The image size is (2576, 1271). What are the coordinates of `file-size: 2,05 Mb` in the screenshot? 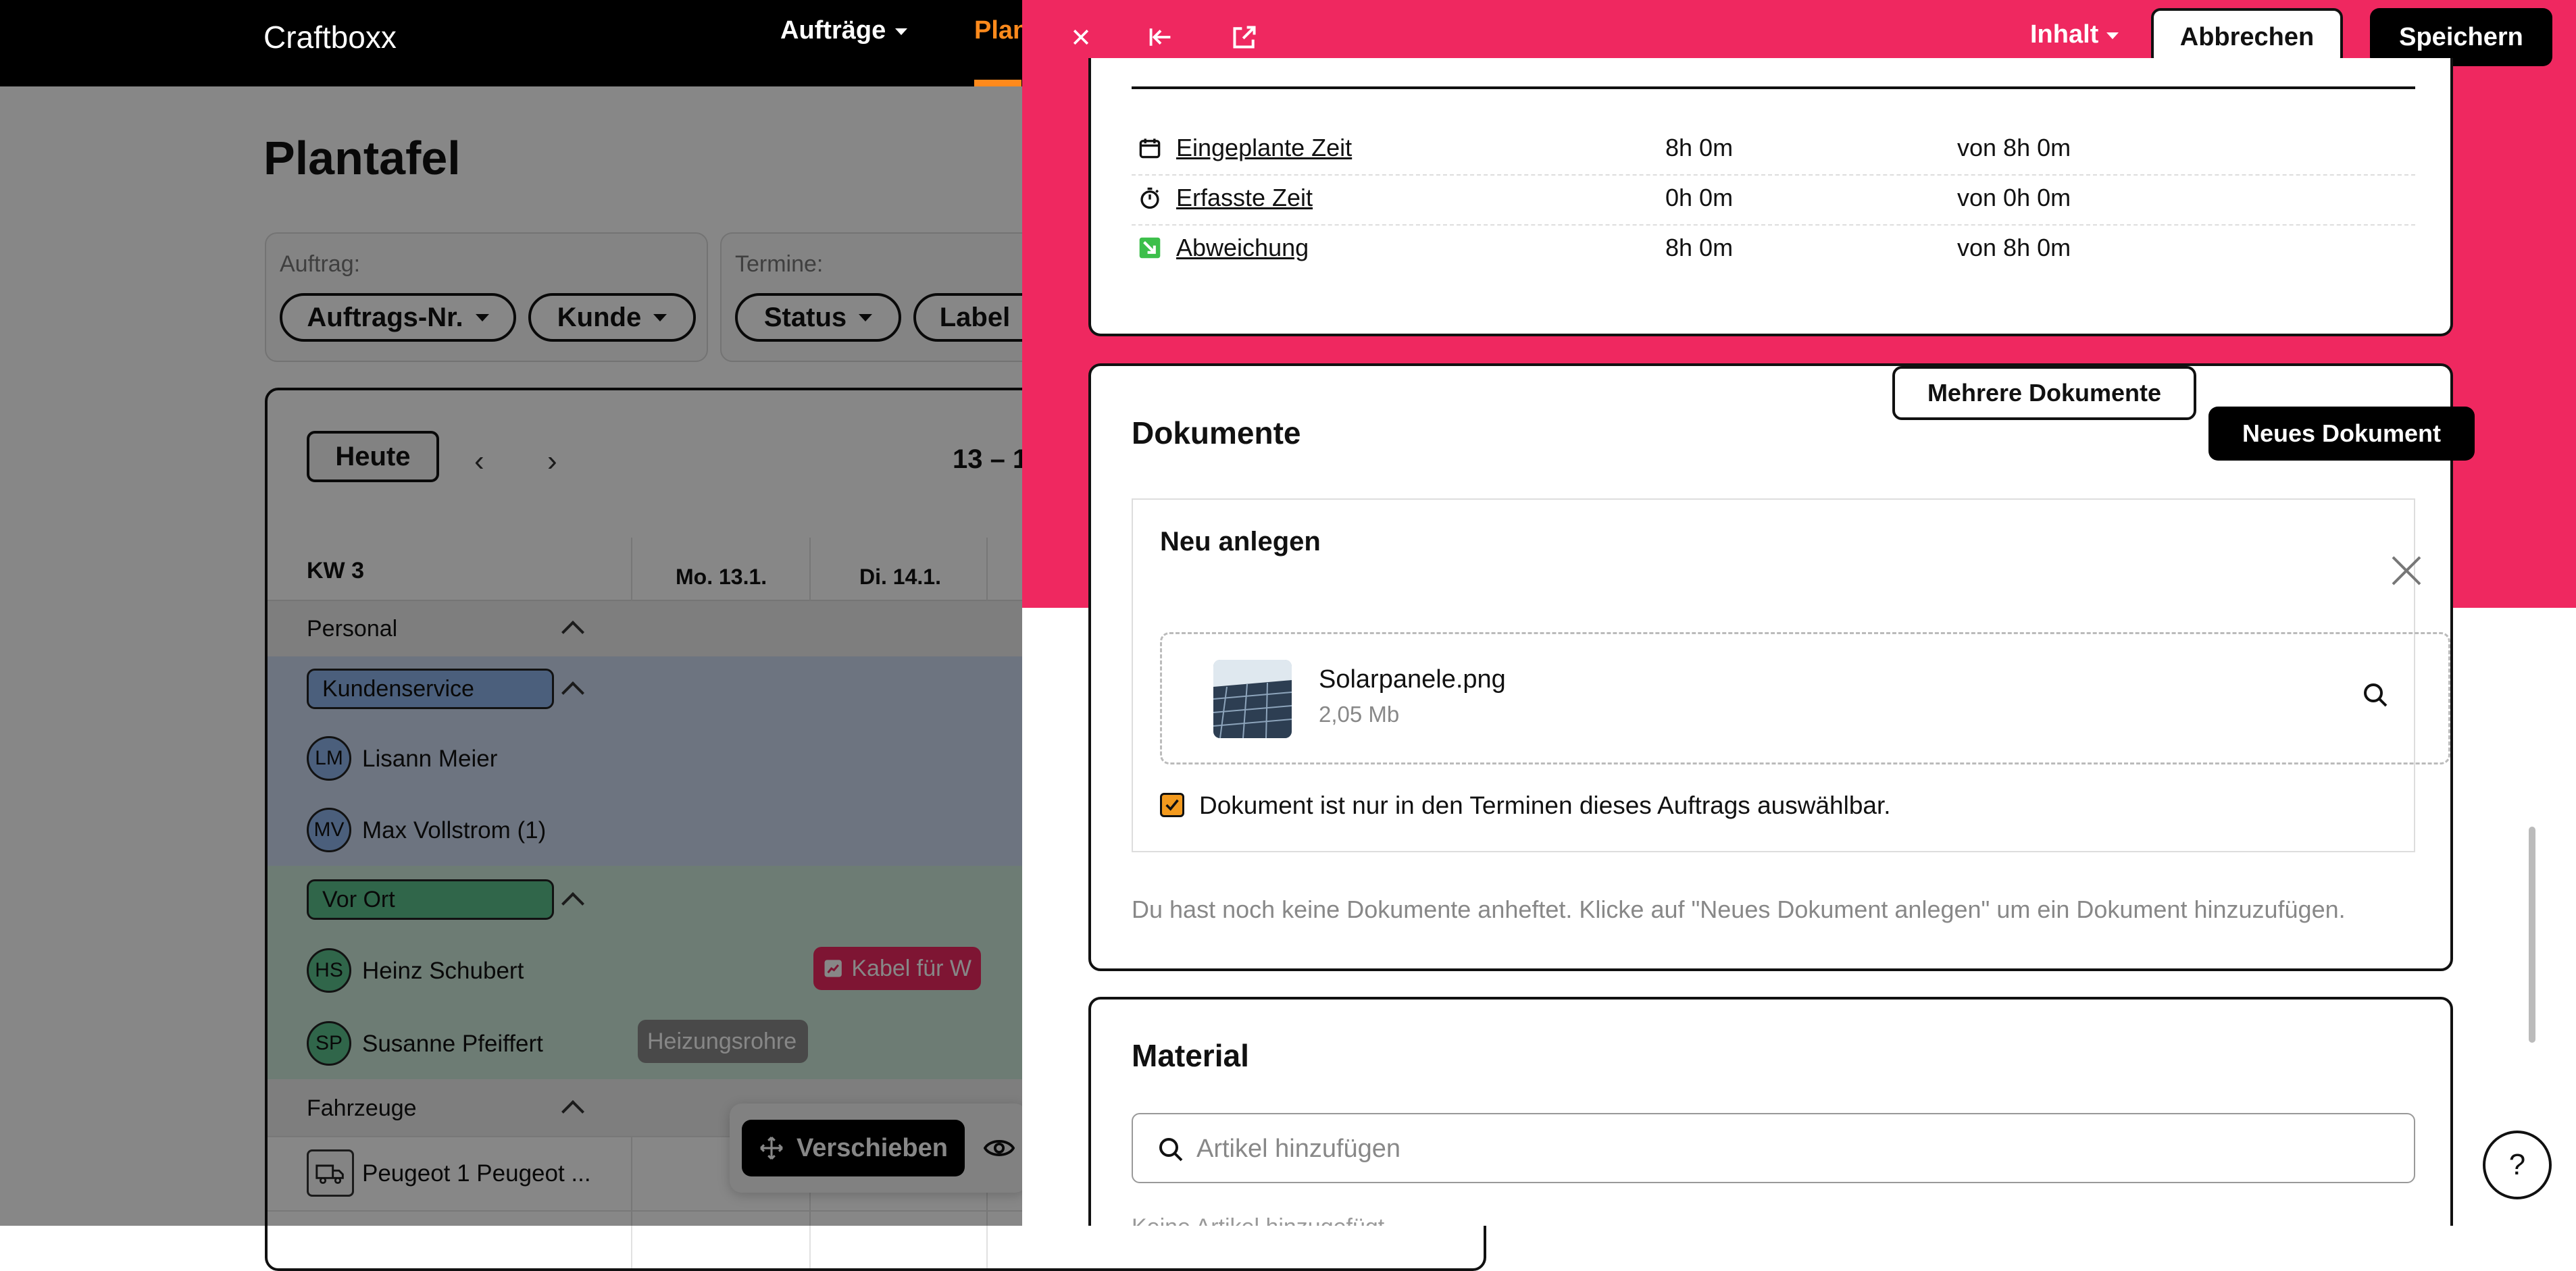 It's located at (1359, 714).